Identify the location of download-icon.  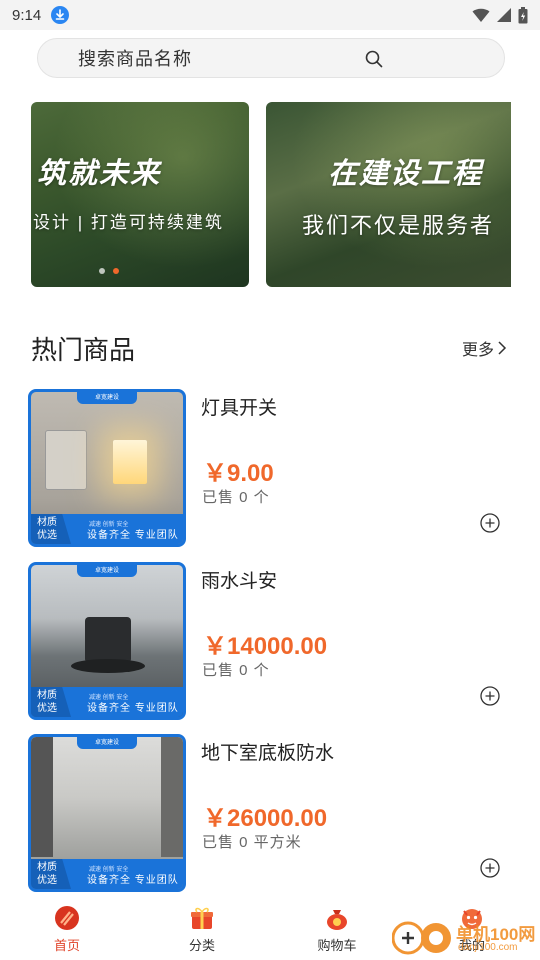
(60, 15).